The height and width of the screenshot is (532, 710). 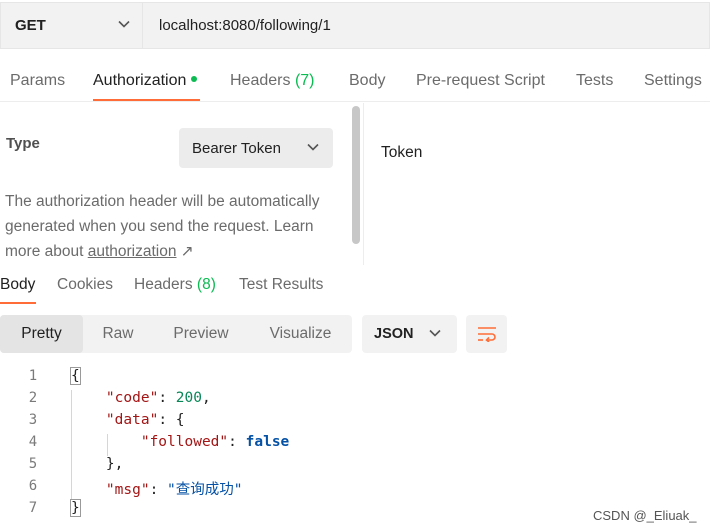 I want to click on line-number: 1, so click(x=33, y=376).